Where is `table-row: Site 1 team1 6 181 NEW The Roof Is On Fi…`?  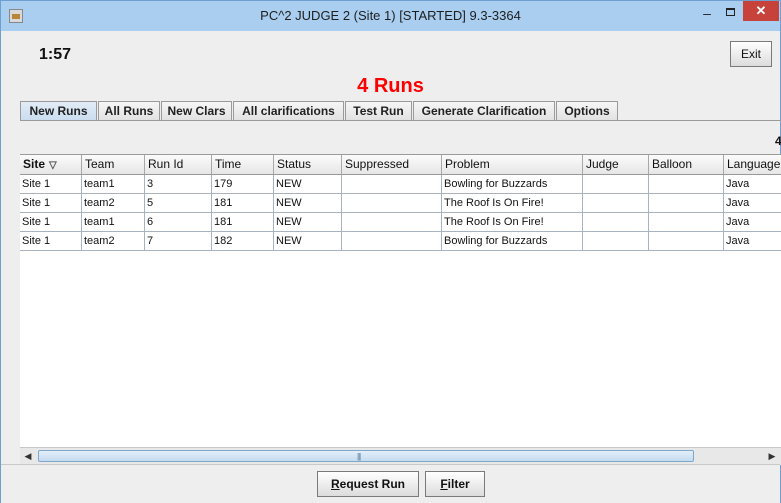 table-row: Site 1 team1 6 181 NEW The Roof Is On Fi… is located at coordinates (400, 222).